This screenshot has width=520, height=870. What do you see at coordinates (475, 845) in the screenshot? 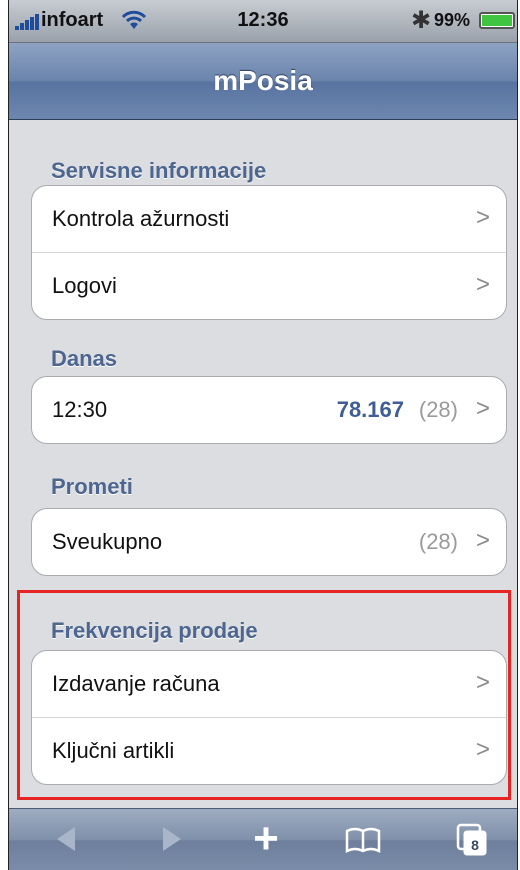
I see `pages-count: 8` at bounding box center [475, 845].